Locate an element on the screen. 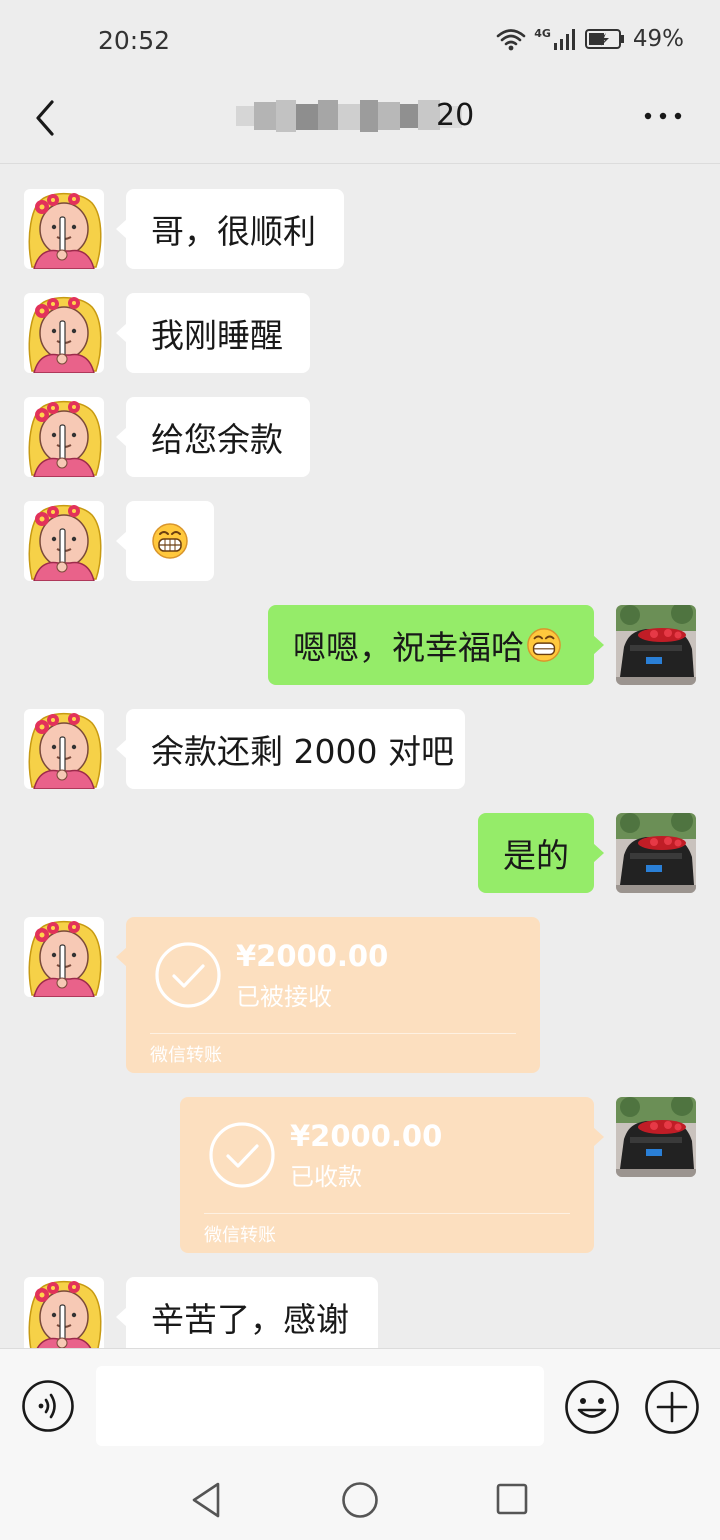  back-icon is located at coordinates (45, 118).